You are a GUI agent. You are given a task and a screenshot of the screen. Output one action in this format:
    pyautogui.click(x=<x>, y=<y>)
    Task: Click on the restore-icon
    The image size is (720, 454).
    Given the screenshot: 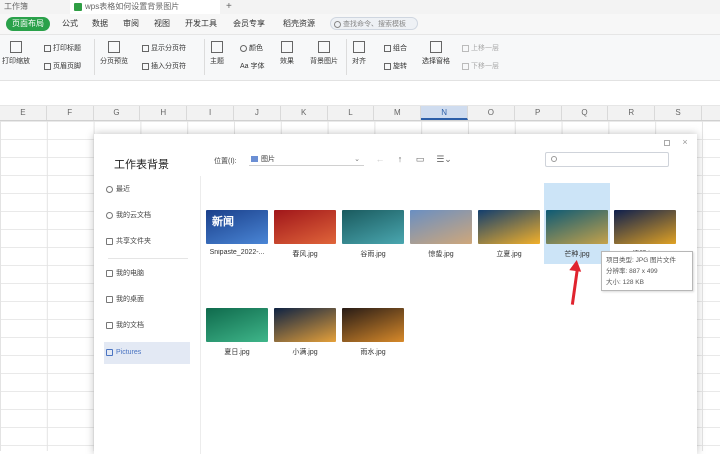 What is the action you would take?
    pyautogui.click(x=667, y=143)
    